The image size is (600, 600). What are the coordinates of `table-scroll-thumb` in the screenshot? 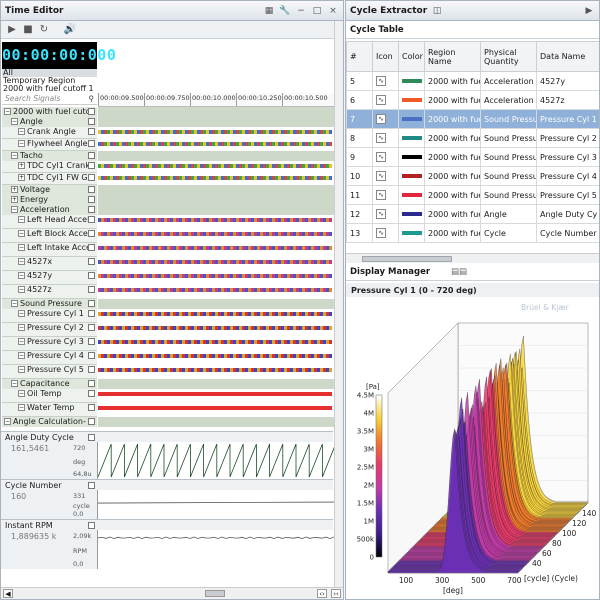 It's located at (407, 259).